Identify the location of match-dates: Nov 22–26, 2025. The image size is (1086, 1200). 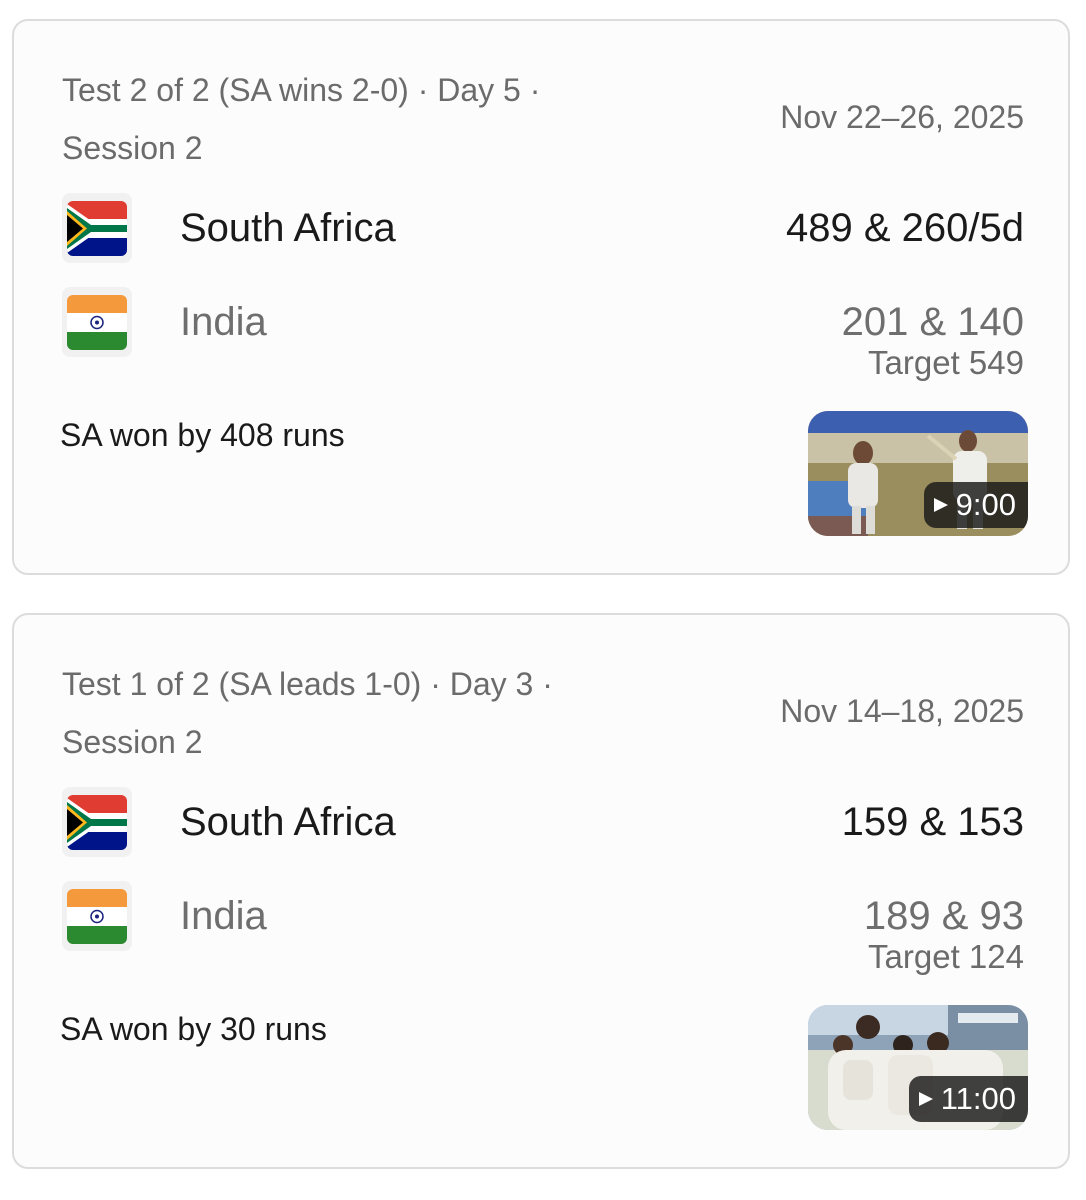
(902, 117).